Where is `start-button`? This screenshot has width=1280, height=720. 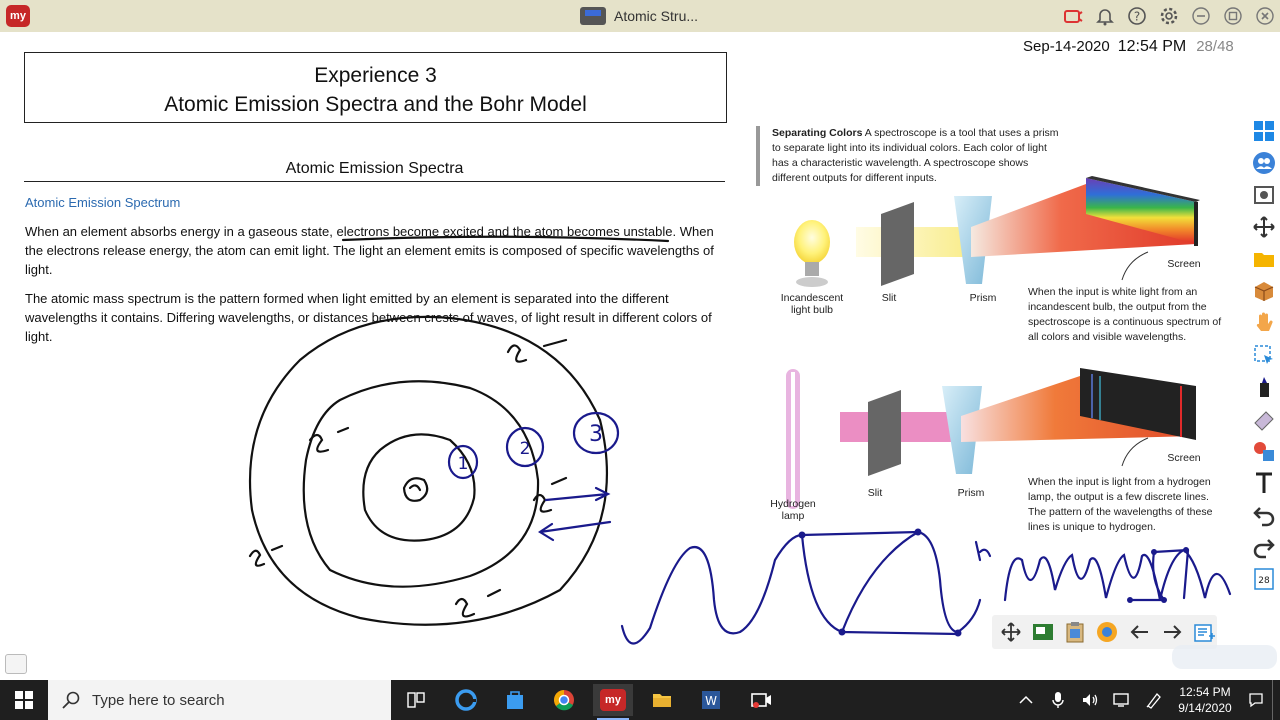
start-button is located at coordinates (24, 700).